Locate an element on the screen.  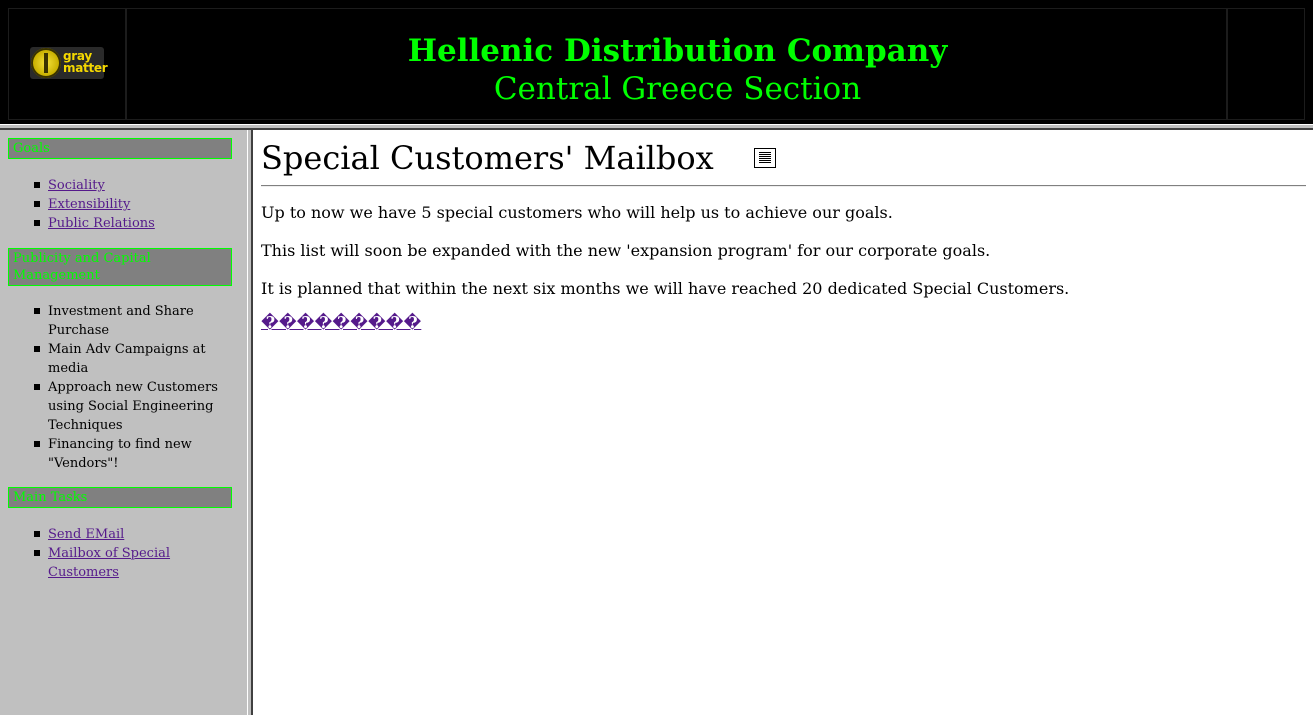
list-item-text: Main Adv Campaigns at media is located at coordinates (127, 359).